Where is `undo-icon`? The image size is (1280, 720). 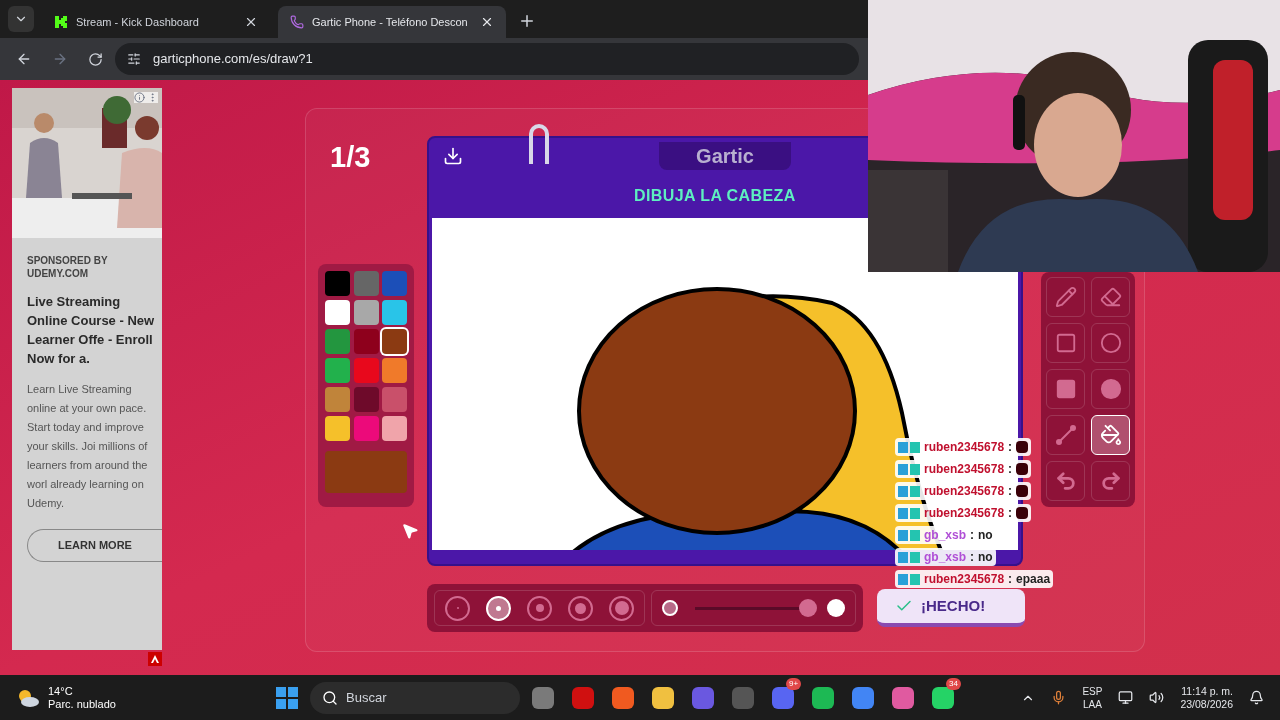
undo-icon is located at coordinates (1065, 481).